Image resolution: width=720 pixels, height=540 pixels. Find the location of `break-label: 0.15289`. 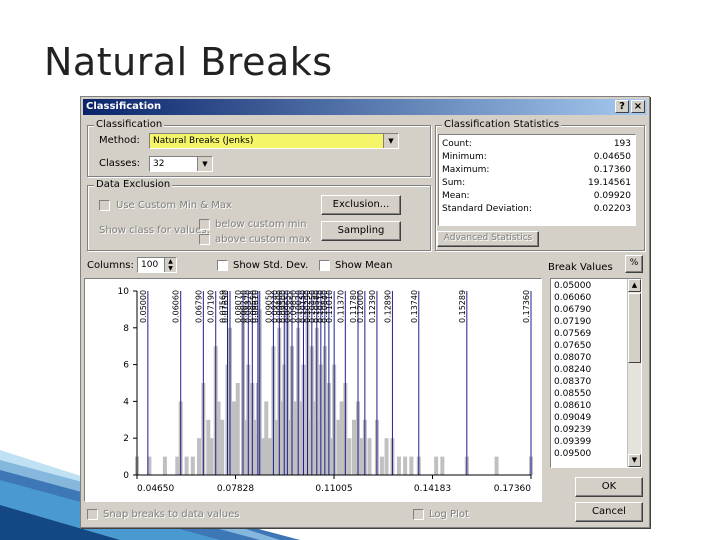

break-label: 0.15289 is located at coordinates (462, 306).